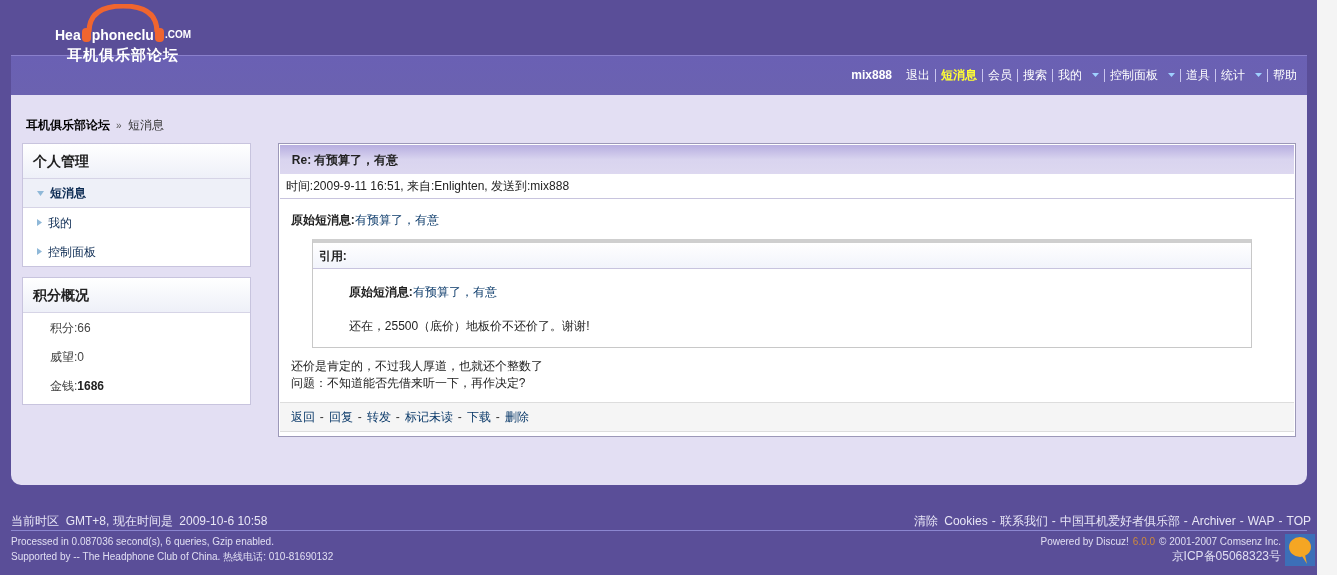 The image size is (1337, 575). Describe the element at coordinates (478, 417) in the screenshot. I see `action-link: 下载` at that location.